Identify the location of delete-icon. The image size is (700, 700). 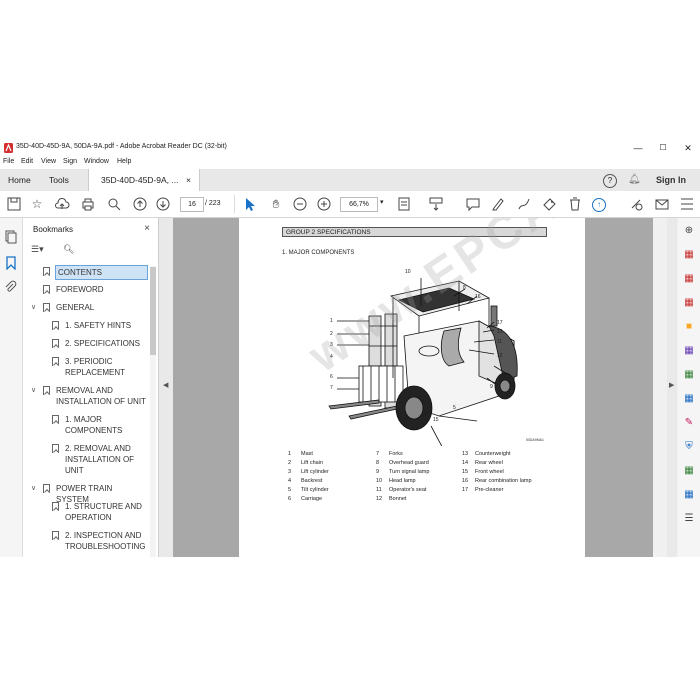
(575, 204).